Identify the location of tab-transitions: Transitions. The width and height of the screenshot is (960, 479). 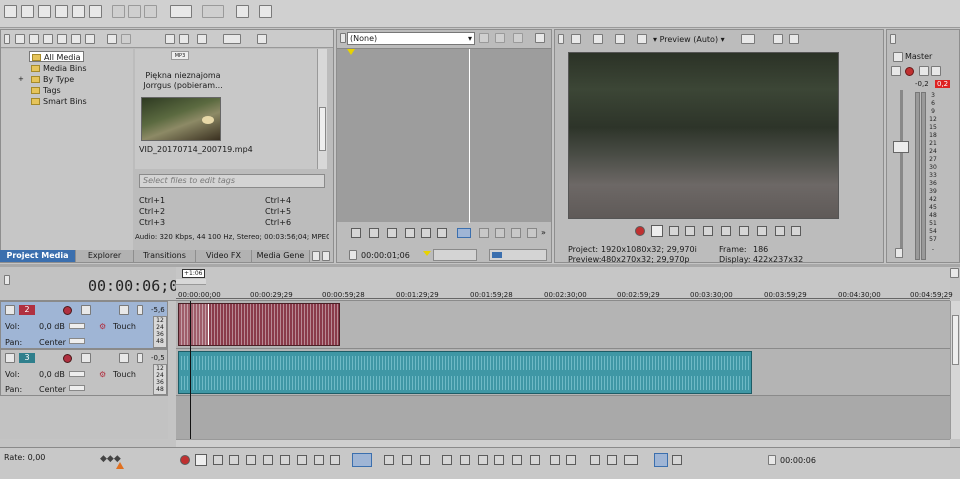
(165, 256).